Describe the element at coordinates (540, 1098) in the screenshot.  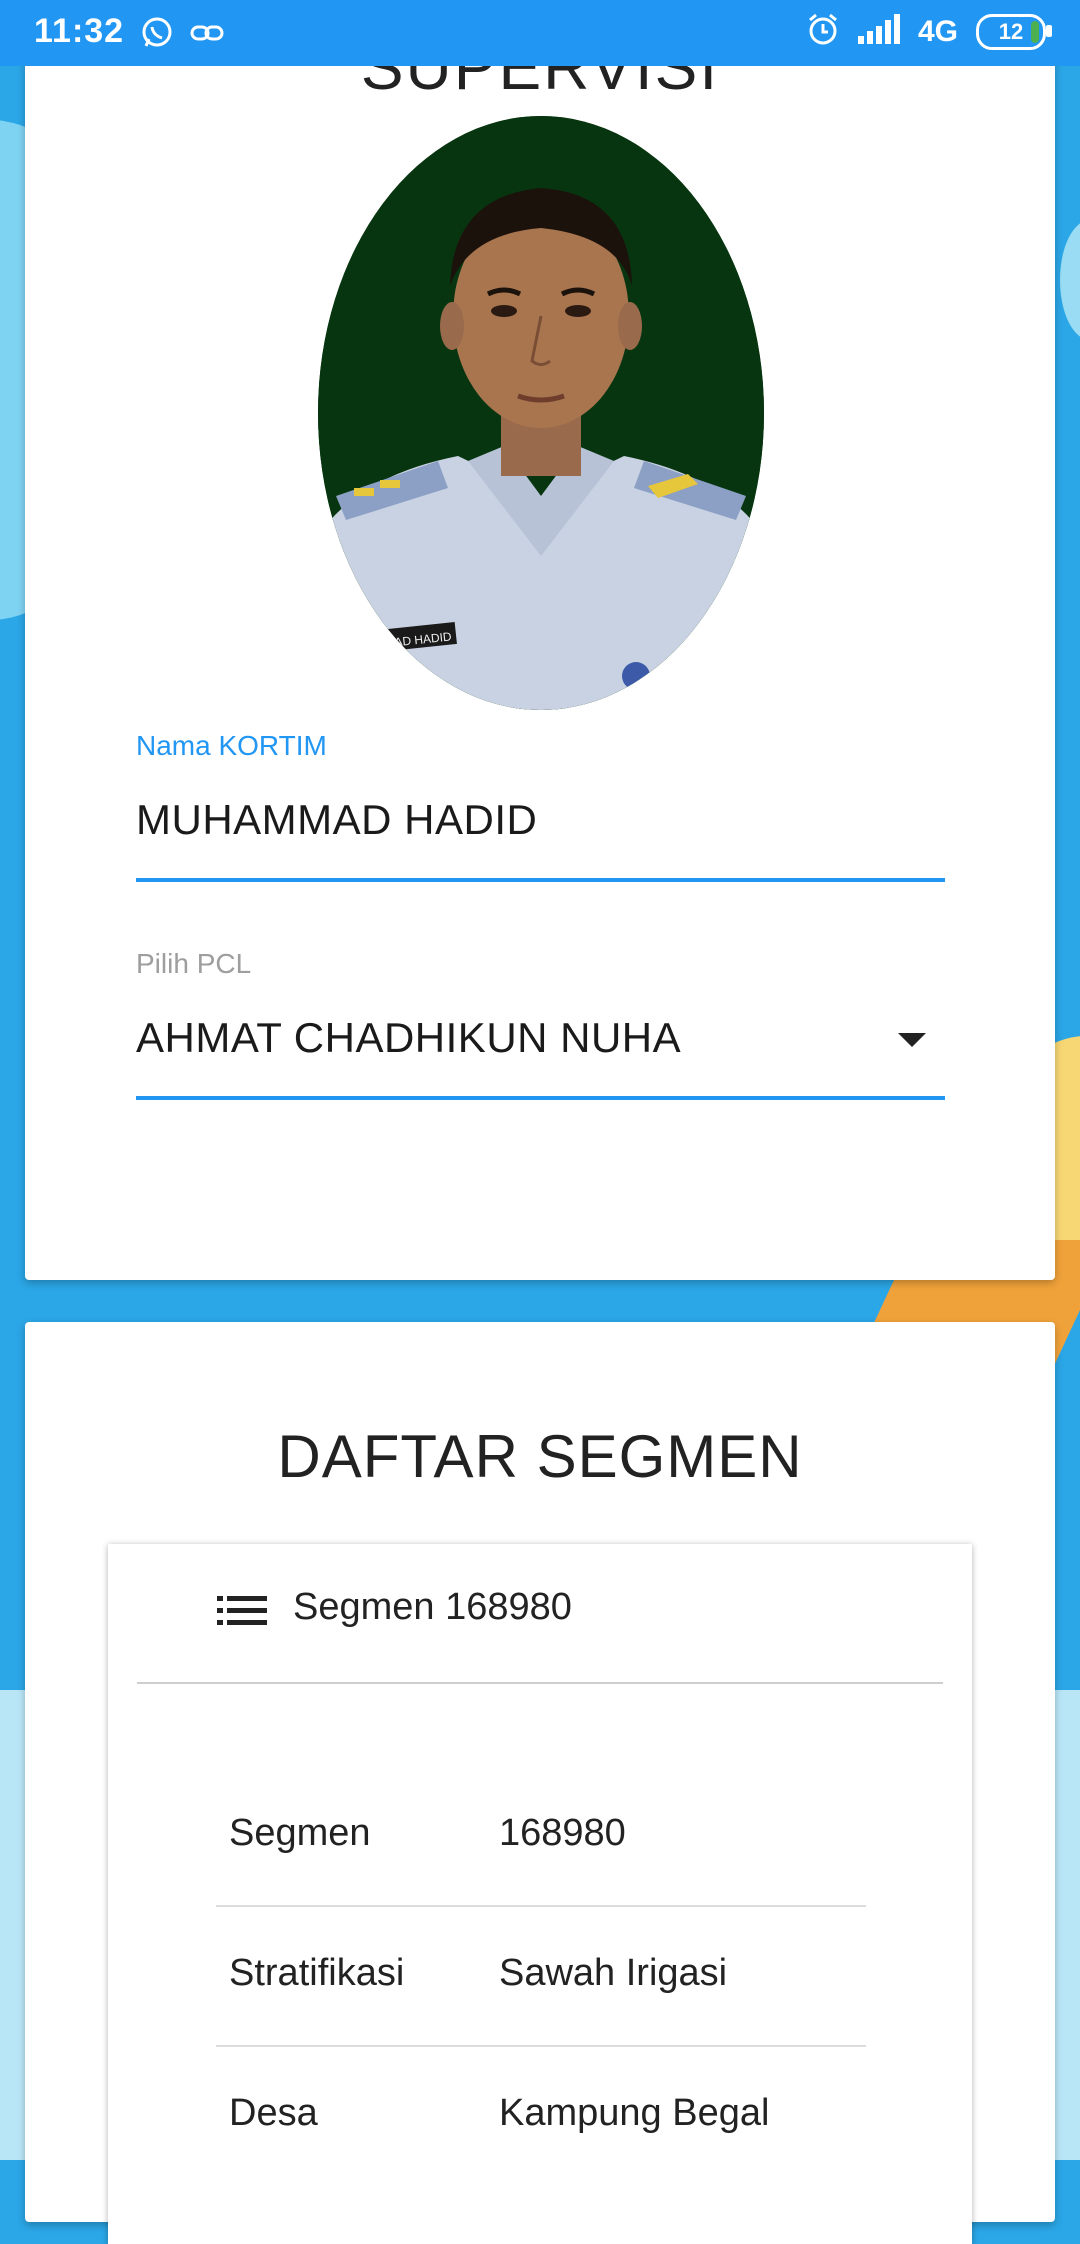
I see `pcl-underline` at that location.